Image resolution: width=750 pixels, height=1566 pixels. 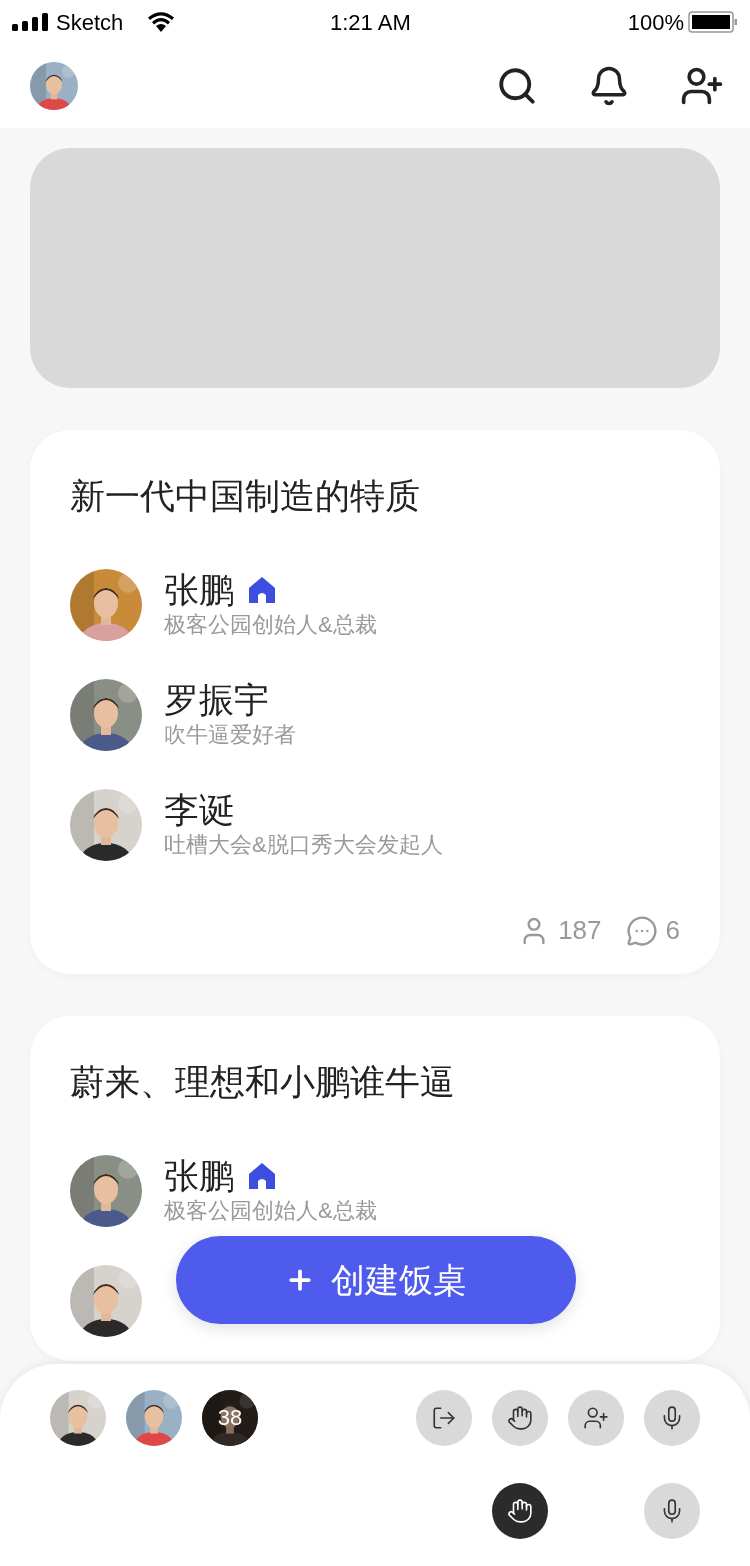 What do you see at coordinates (672, 930) in the screenshot?
I see `comment-count: 6` at bounding box center [672, 930].